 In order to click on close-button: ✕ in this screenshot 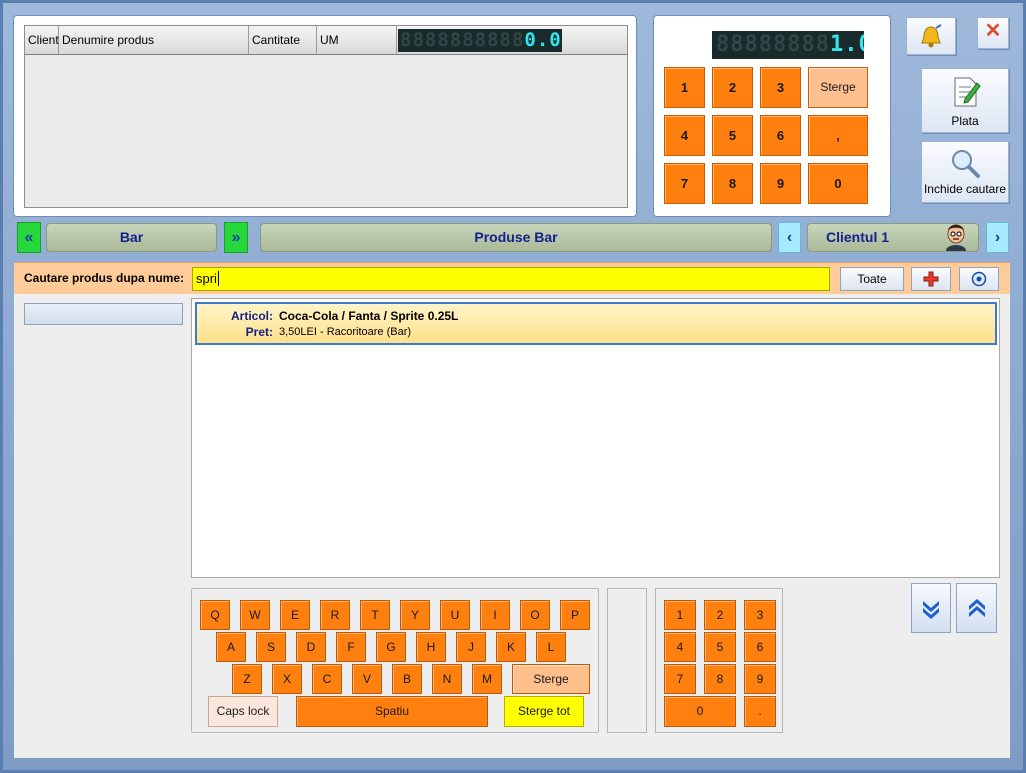, I will do `click(993, 33)`.